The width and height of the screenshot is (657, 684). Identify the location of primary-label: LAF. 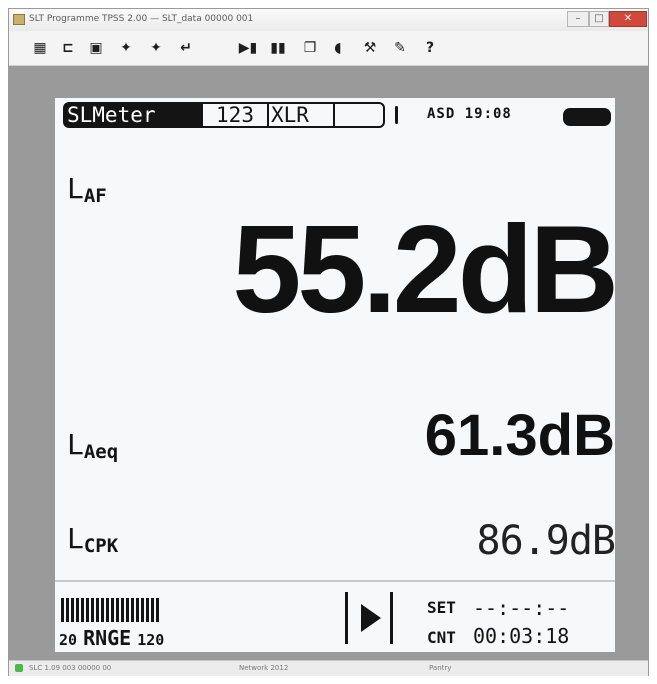
(87, 189).